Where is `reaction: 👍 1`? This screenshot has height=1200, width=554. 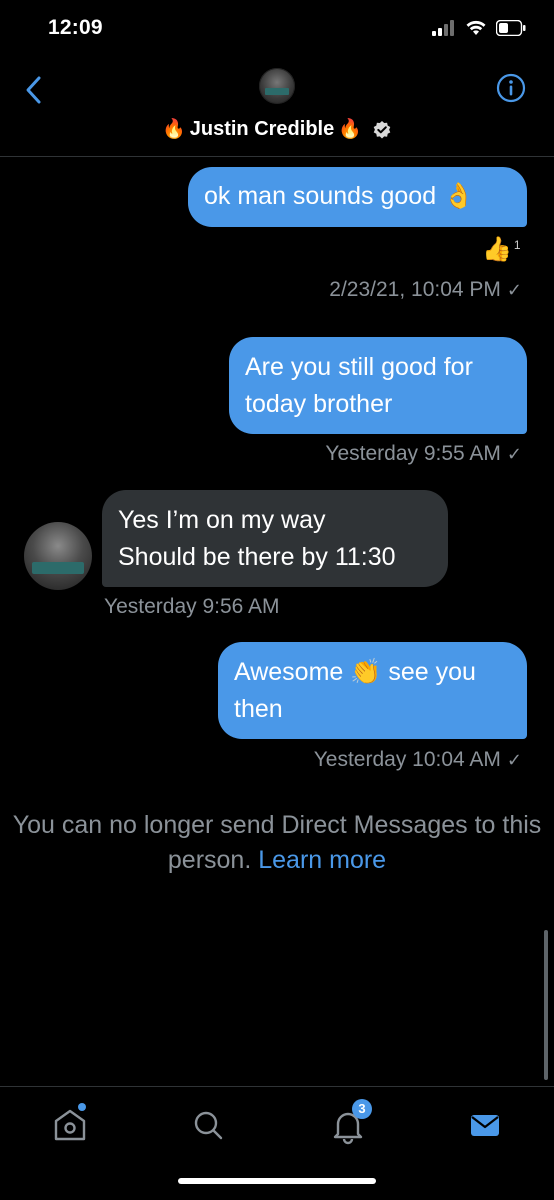 reaction: 👍 1 is located at coordinates (501, 250).